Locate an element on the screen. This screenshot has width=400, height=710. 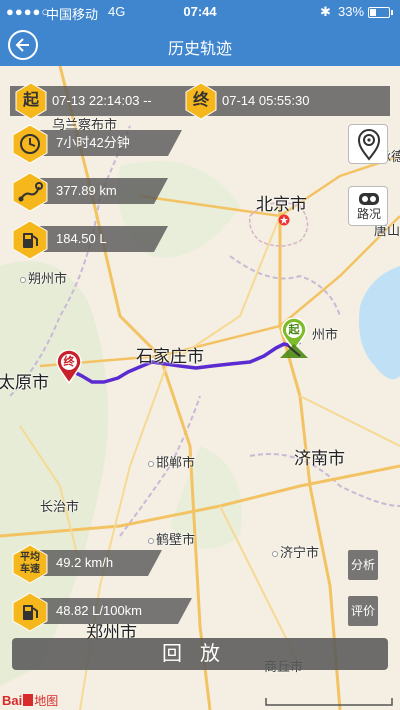
status-bar: ●●●●○ 中国移动 4G 07:44 ✱ 33% is located at coordinates (200, 12).